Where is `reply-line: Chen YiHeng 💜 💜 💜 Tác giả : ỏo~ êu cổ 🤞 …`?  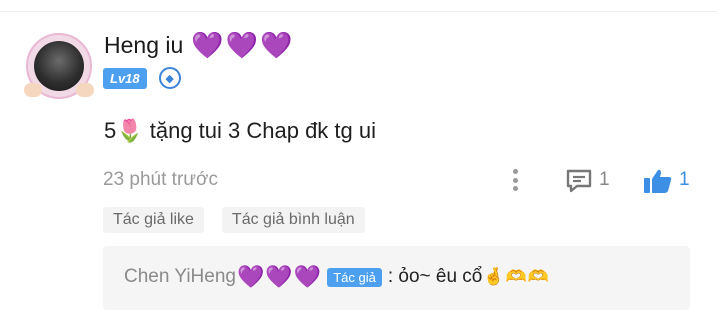
reply-line: Chen YiHeng 💜 💜 💜 Tác giả : ỏo~ êu cổ 🤞 … is located at coordinates (336, 277).